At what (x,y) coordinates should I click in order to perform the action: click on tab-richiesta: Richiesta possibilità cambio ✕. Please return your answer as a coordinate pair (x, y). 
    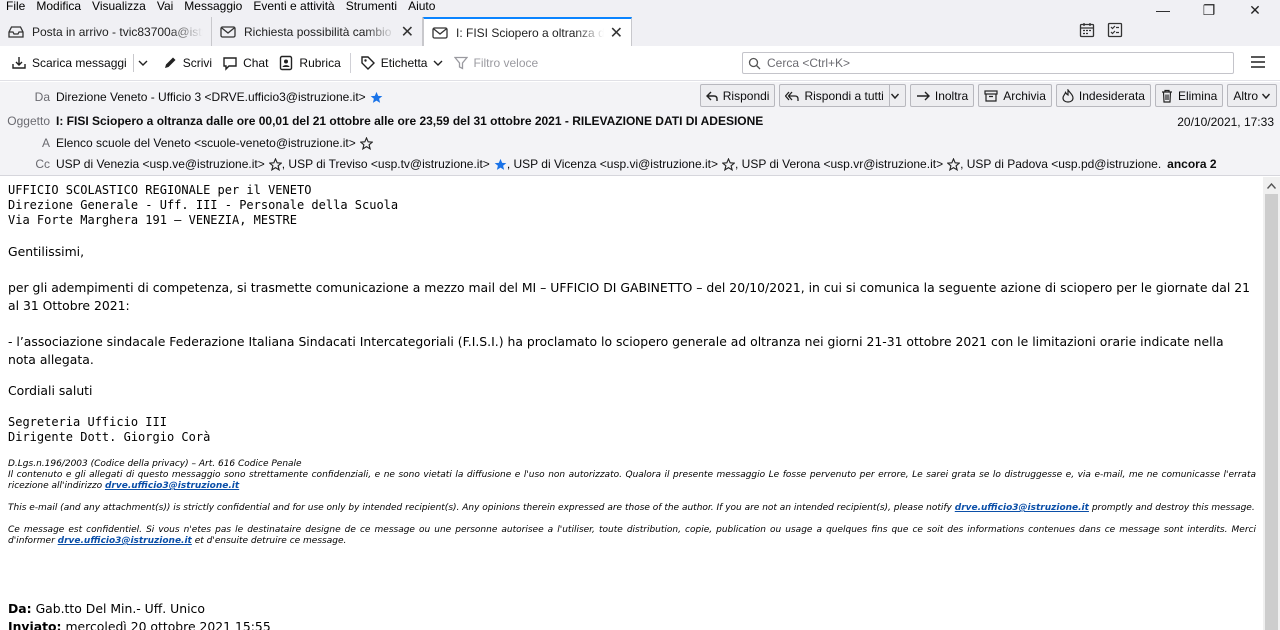
    Looking at the image, I should click on (317, 31).